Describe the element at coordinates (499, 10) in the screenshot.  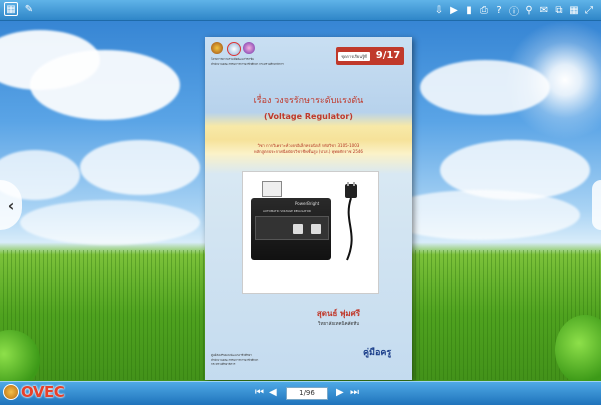
I see `help-icon: ?` at that location.